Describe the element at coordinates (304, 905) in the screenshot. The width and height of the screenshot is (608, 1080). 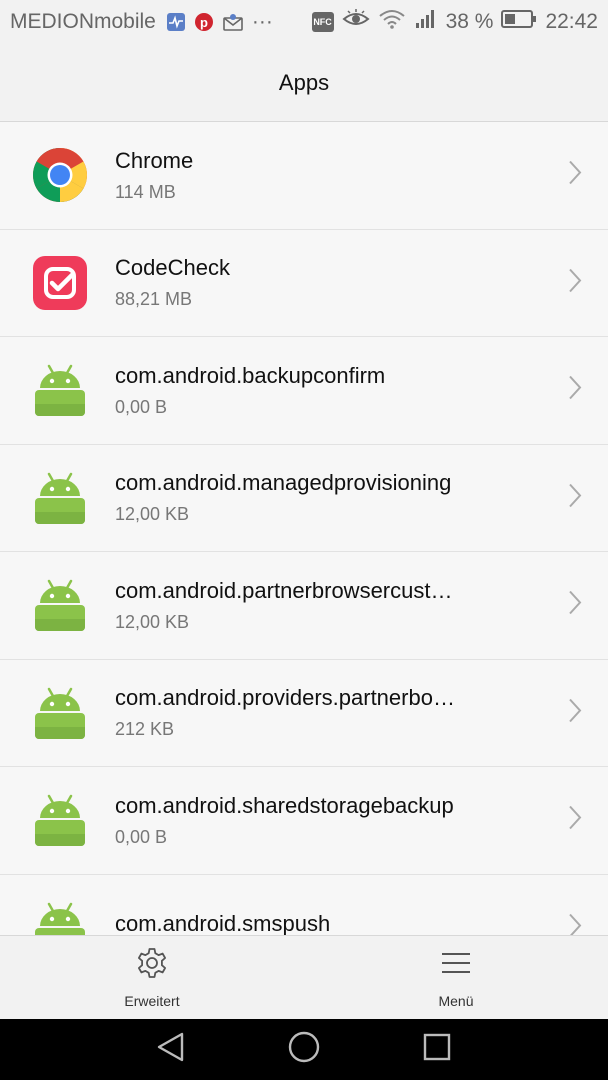
I see `list-item-smspush: com.android.smspush` at that location.